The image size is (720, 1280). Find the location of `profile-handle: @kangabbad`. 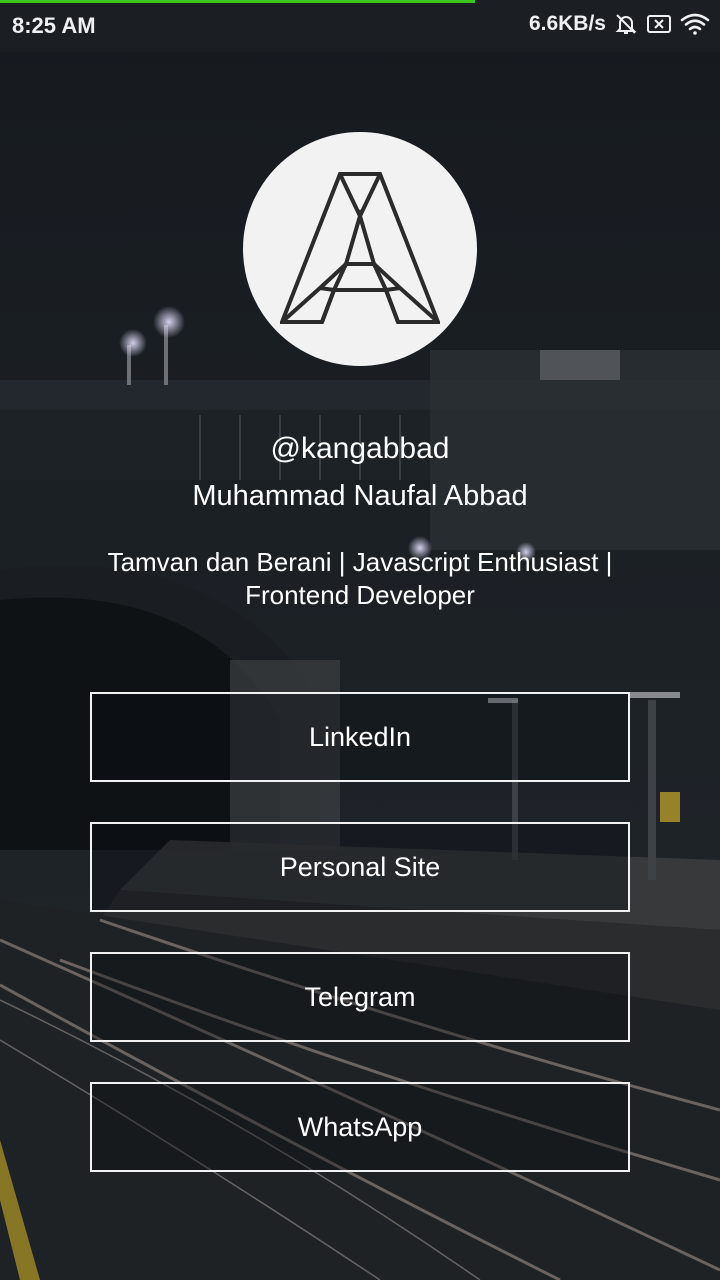

profile-handle: @kangabbad is located at coordinates (360, 448).